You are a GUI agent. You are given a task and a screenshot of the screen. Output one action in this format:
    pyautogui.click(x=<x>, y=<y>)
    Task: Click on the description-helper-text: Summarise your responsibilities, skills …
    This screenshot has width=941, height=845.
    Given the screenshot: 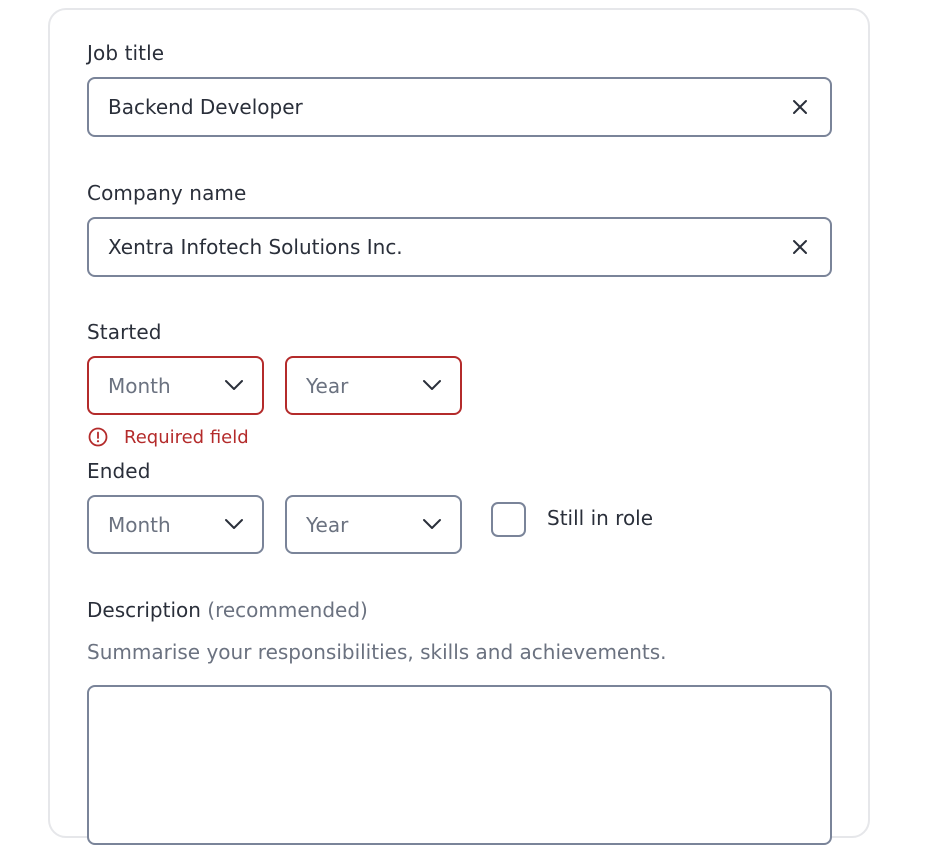 What is the action you would take?
    pyautogui.click(x=377, y=652)
    